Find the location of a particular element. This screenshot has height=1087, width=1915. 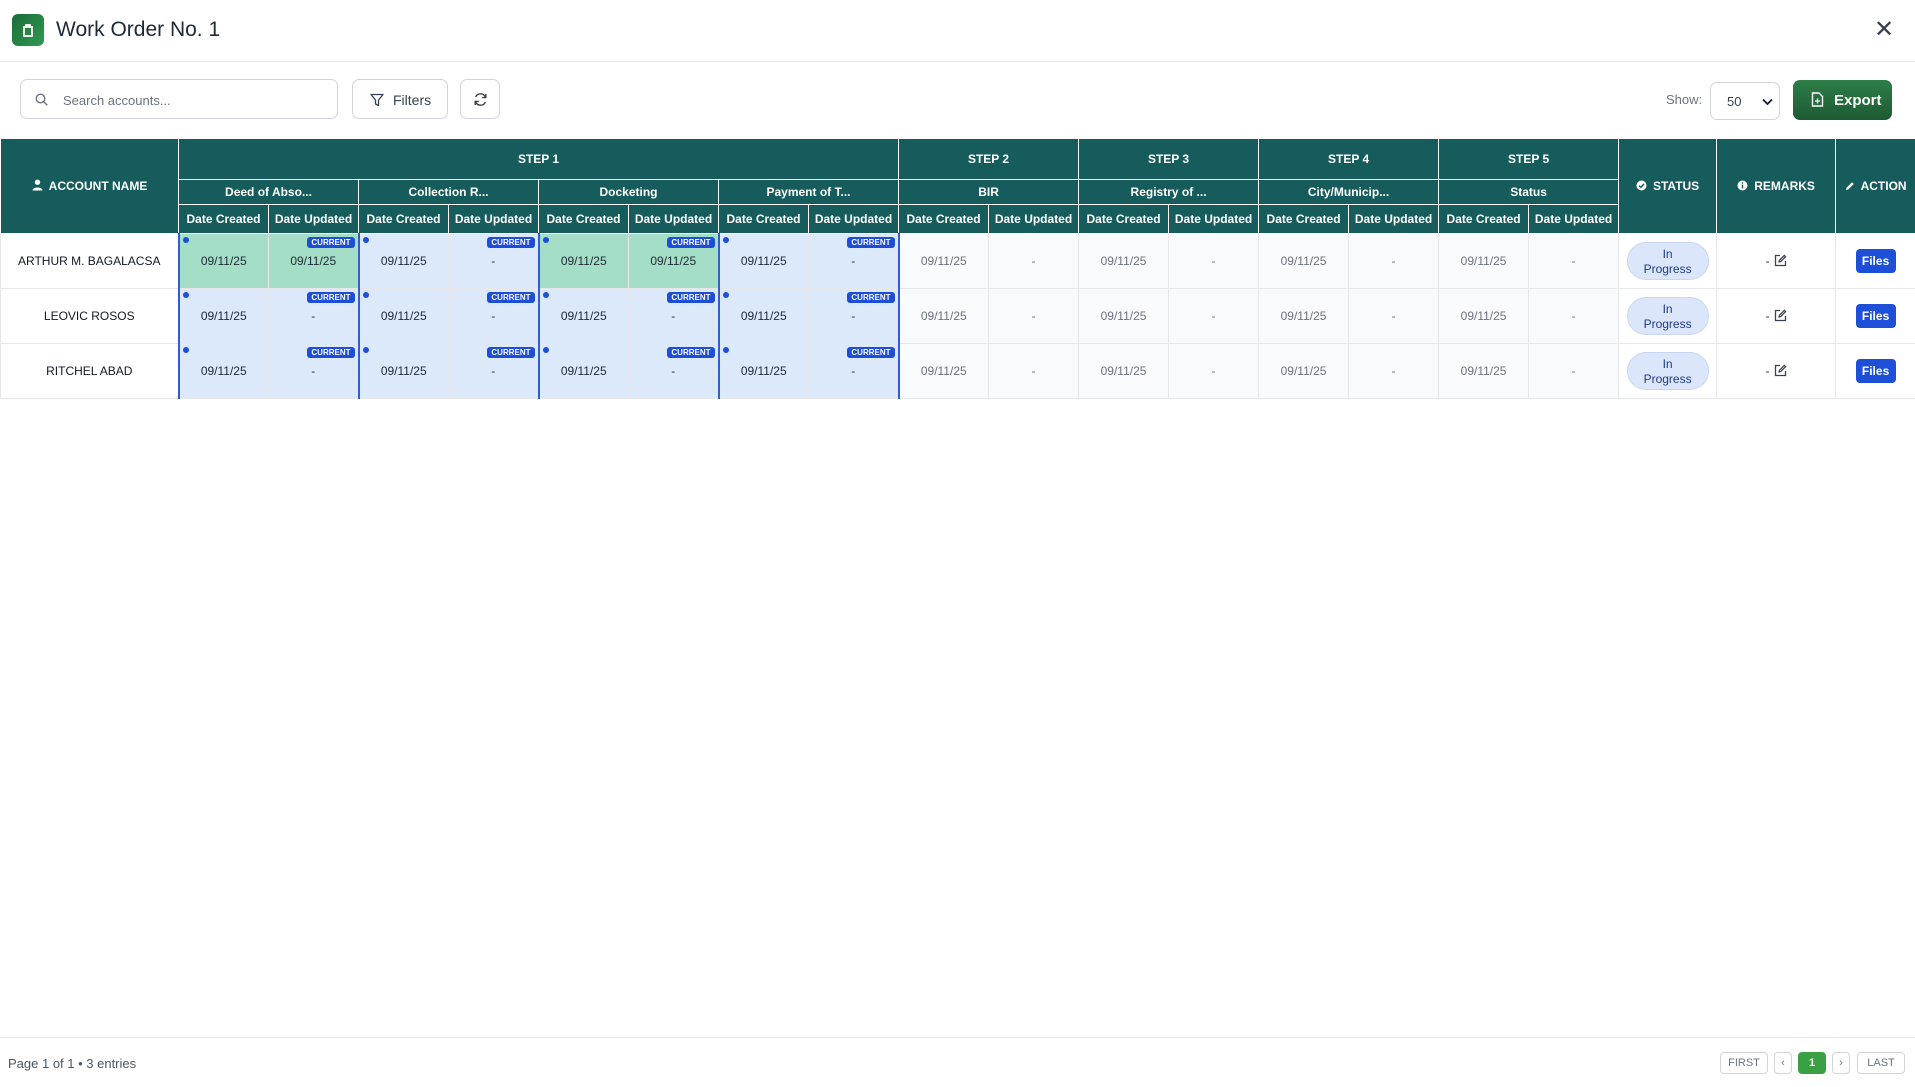

current-badge: CURRENT is located at coordinates (331, 297).